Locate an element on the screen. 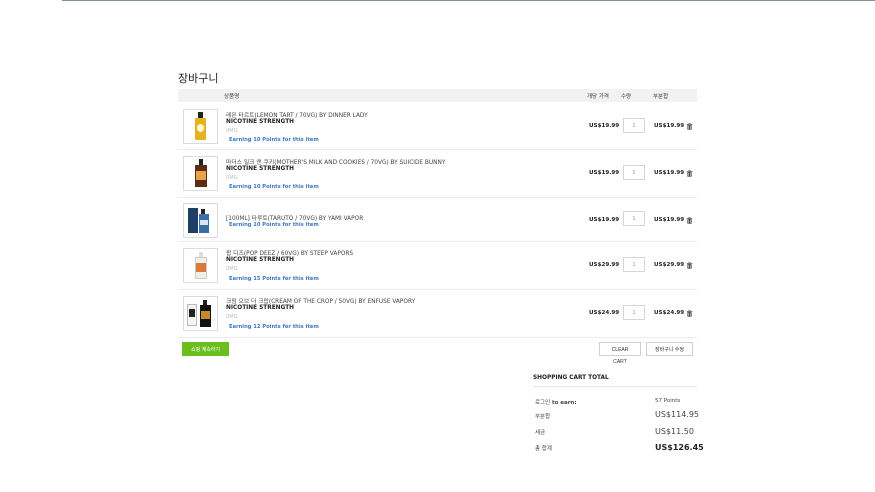 This screenshot has width=875, height=492. total-label: 총 합계 is located at coordinates (543, 449).